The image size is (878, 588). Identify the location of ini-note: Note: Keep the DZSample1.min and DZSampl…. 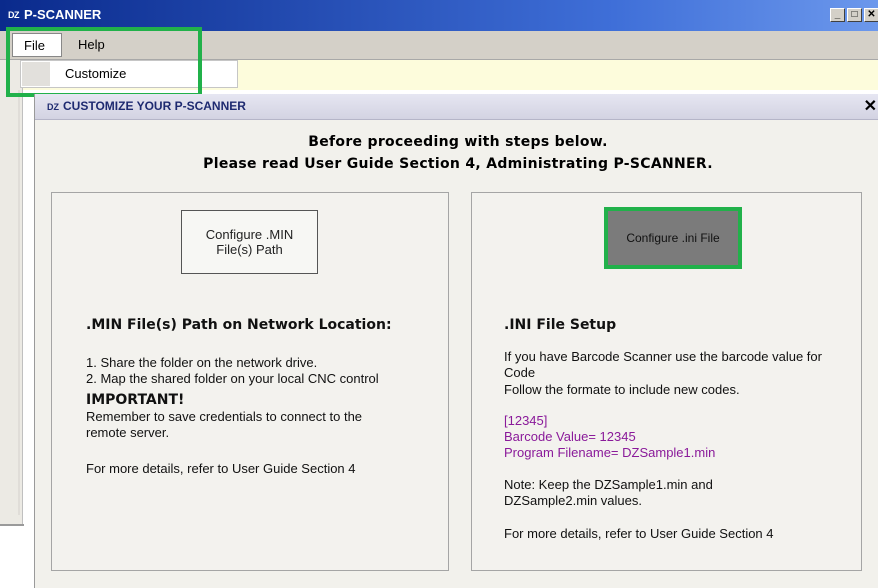
(608, 492).